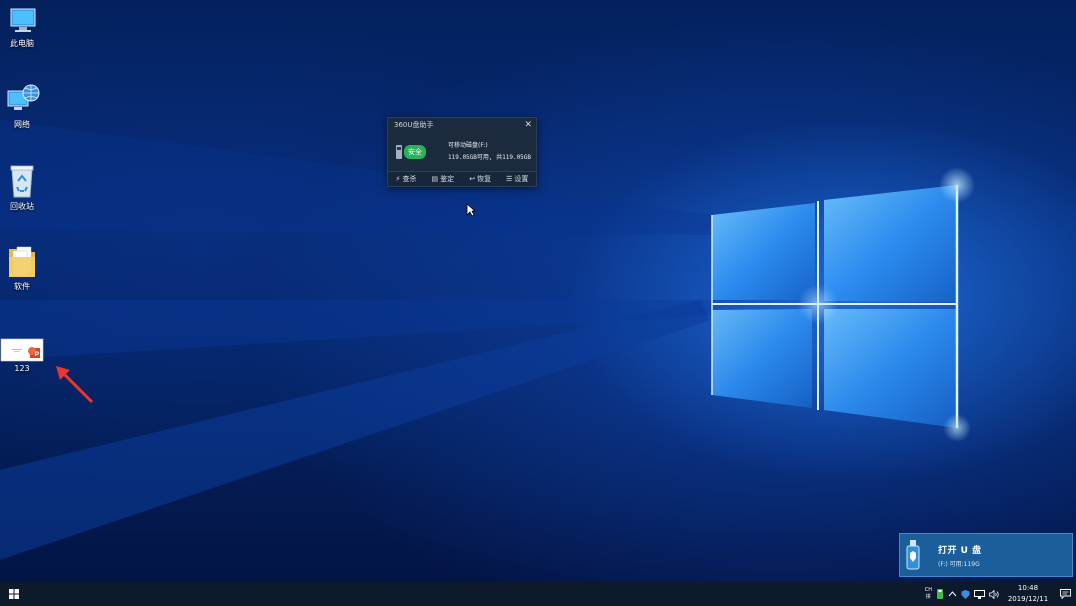  Describe the element at coordinates (913, 555) in the screenshot. I see `usb-shield-icon` at that location.